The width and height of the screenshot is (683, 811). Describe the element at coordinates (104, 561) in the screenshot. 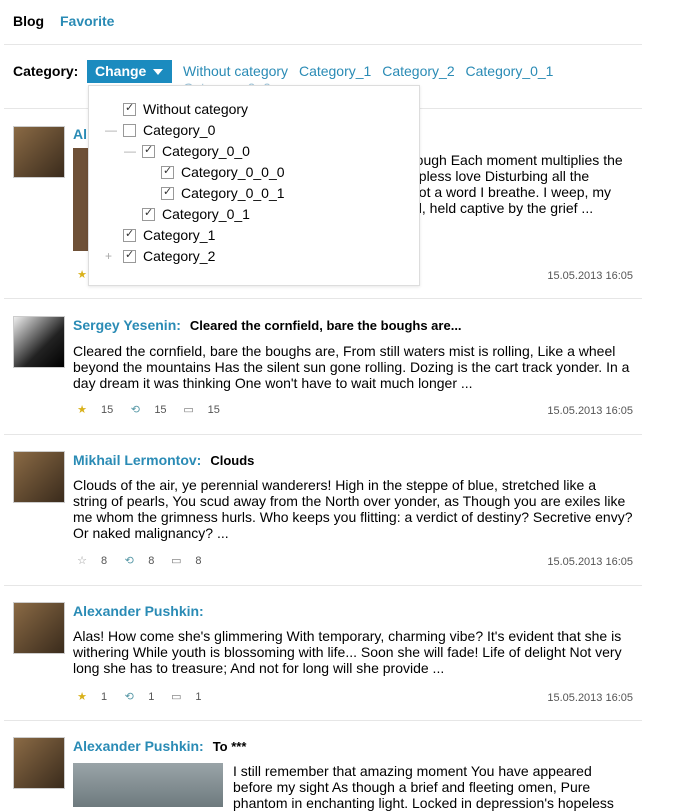

I see `like-count: 8` at that location.